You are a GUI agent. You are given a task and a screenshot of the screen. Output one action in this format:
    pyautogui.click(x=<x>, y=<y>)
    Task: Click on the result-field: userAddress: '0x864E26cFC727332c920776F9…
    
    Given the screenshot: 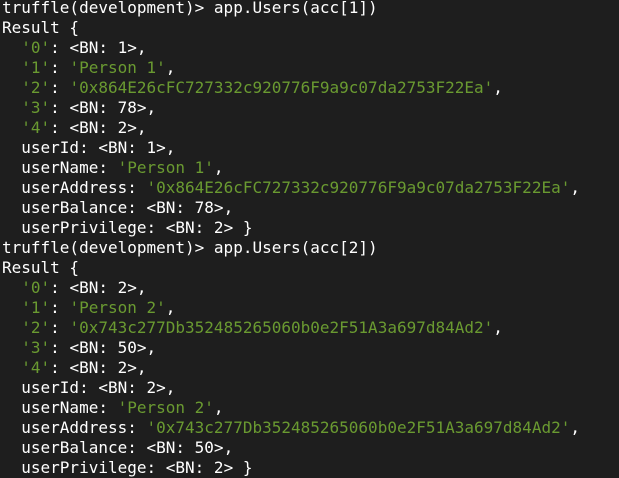 What is the action you would take?
    pyautogui.click(x=310, y=188)
    